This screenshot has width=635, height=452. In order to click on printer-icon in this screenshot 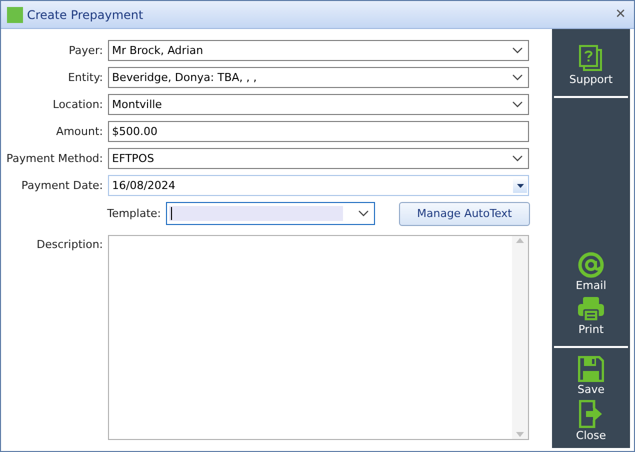, I will do `click(591, 309)`.